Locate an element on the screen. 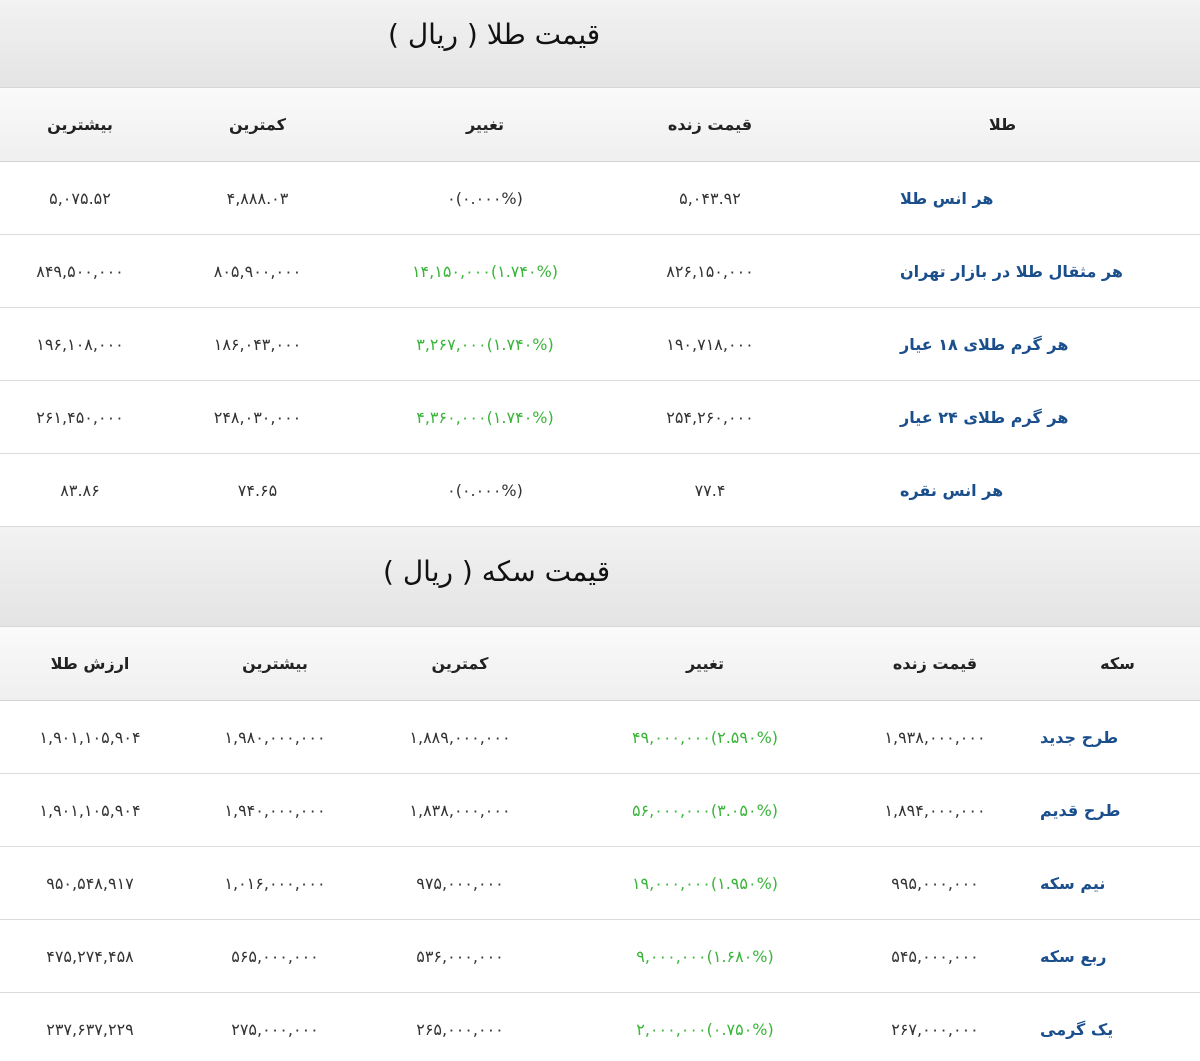  max-price: ۱,۹۸۰,۰۰۰,۰۰۰ is located at coordinates (275, 737).